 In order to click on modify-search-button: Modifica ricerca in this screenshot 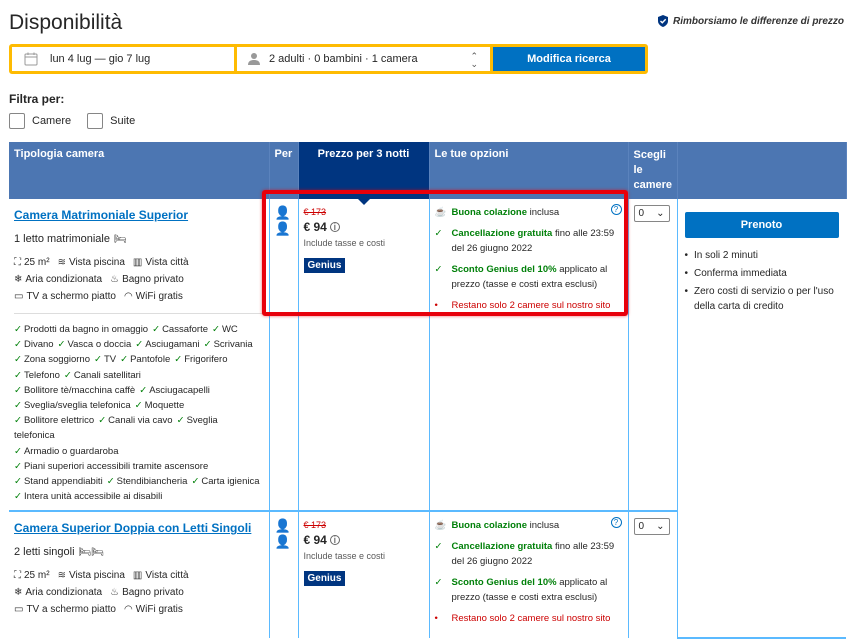, I will do `click(569, 59)`.